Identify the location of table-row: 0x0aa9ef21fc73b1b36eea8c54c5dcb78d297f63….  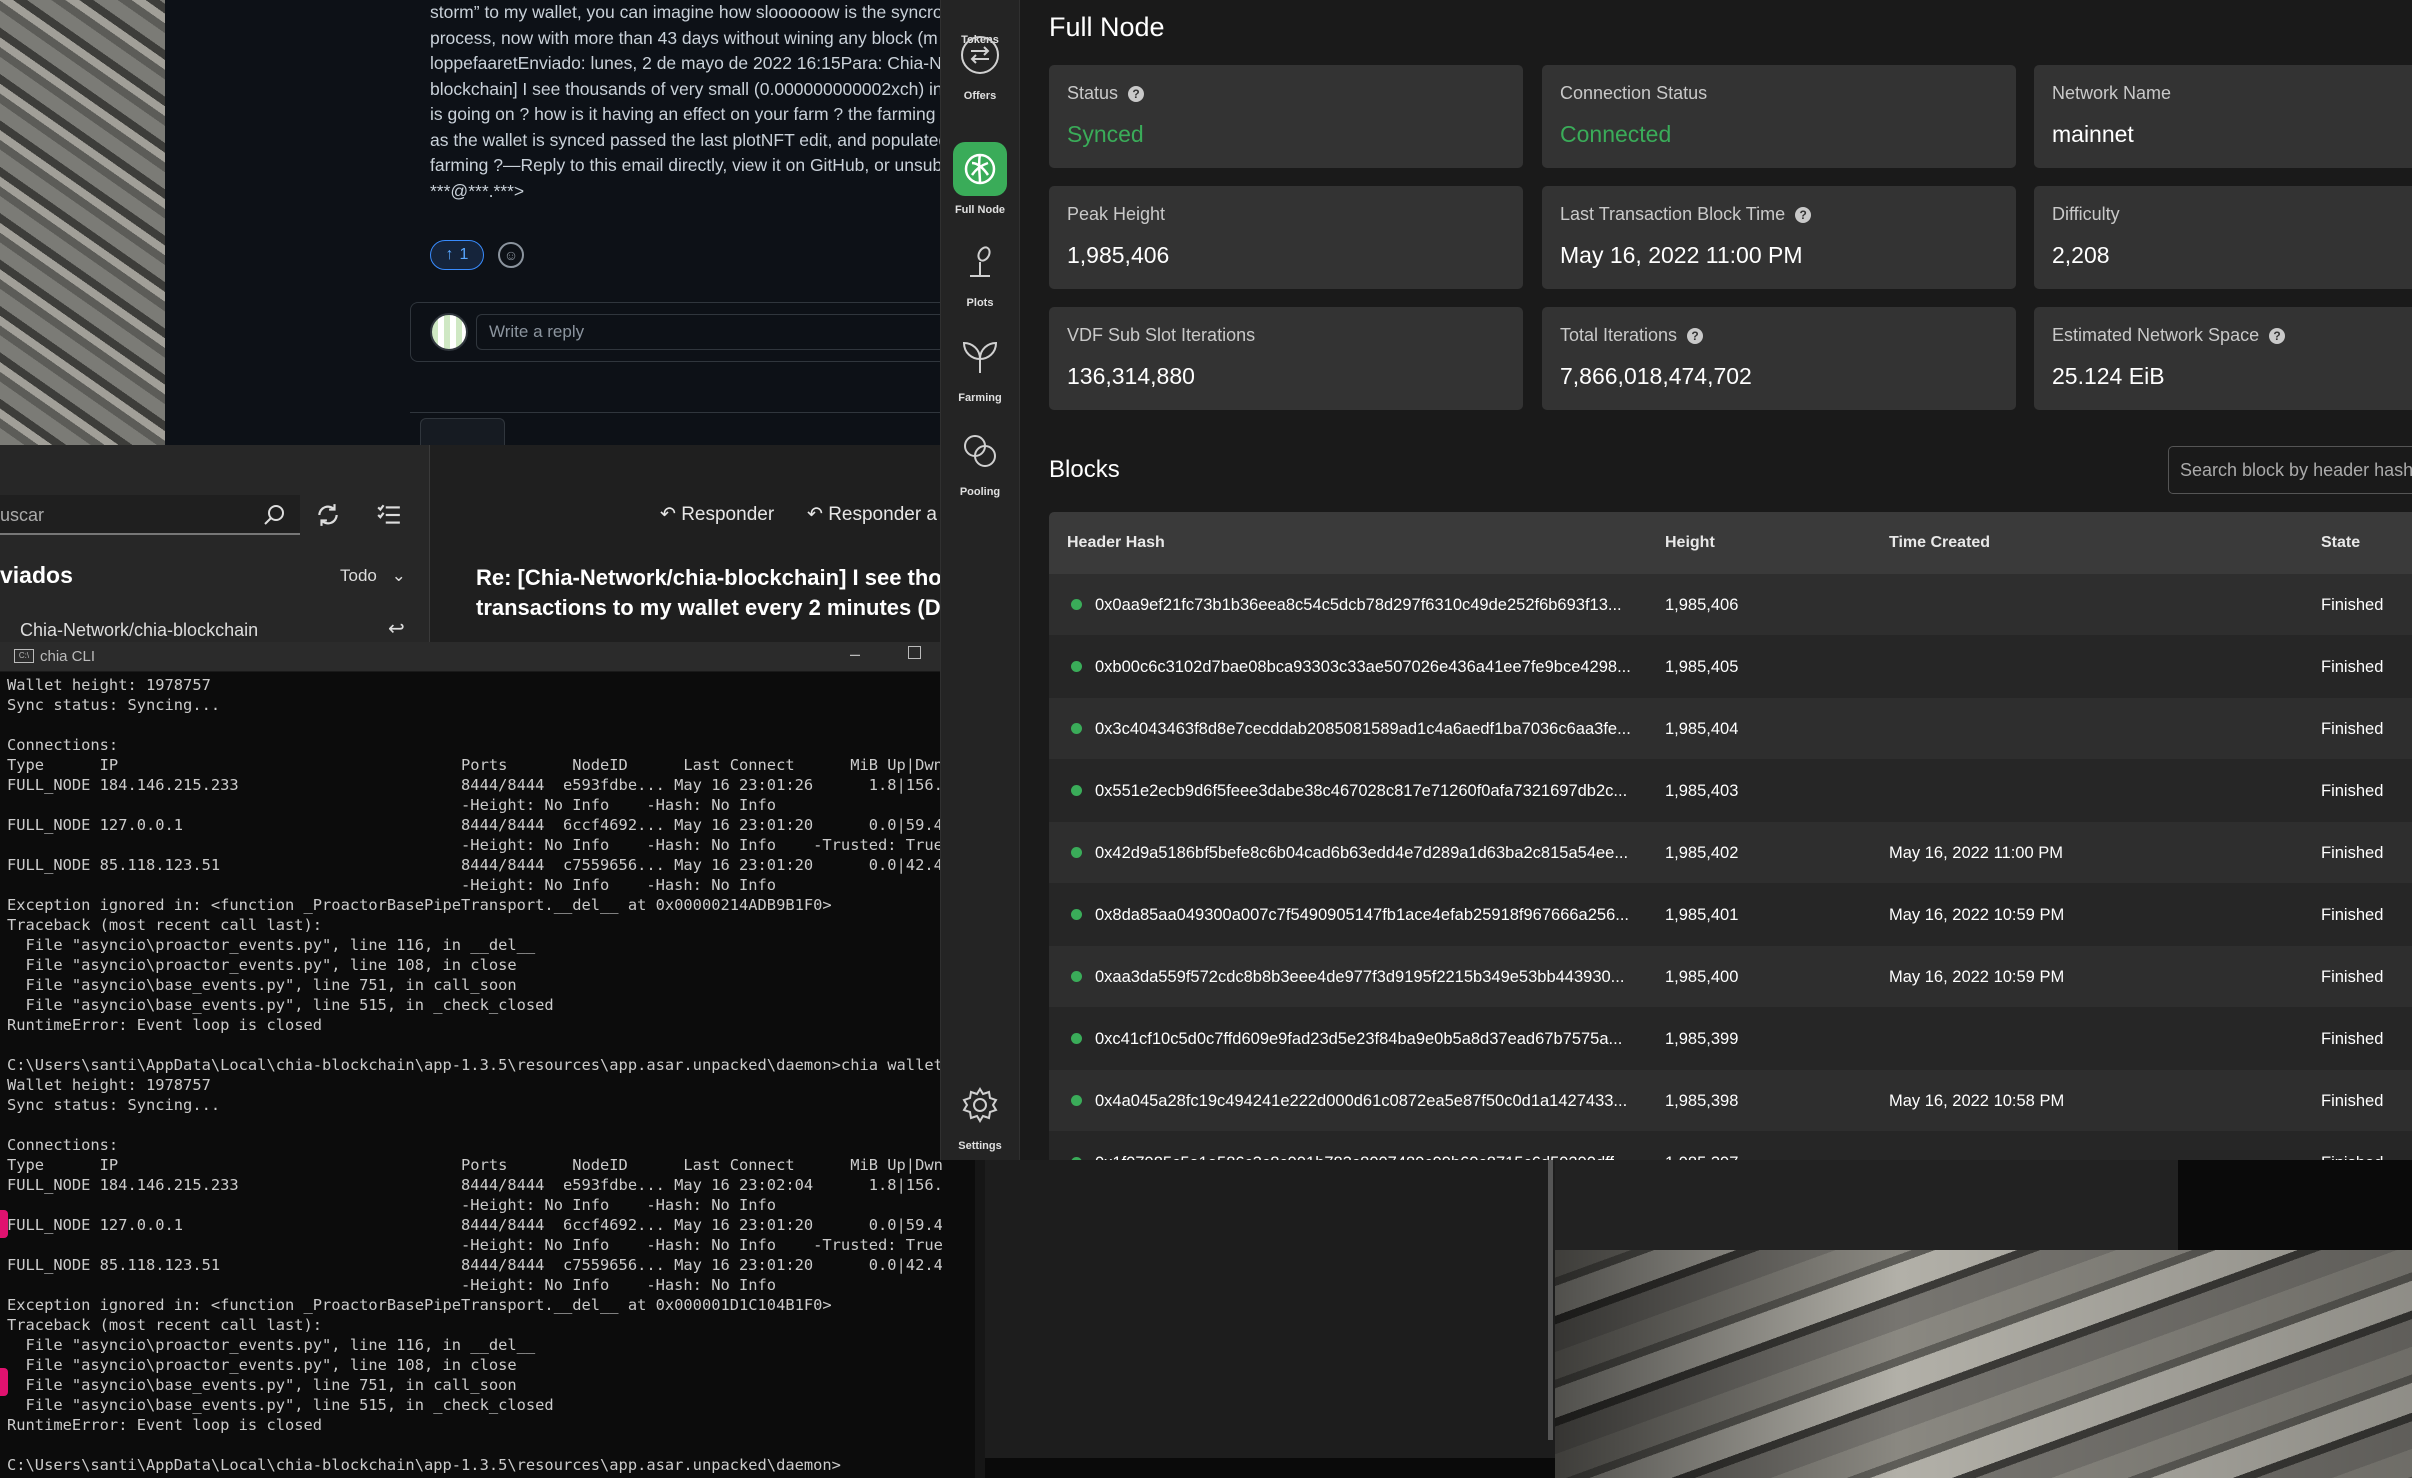
(1730, 605).